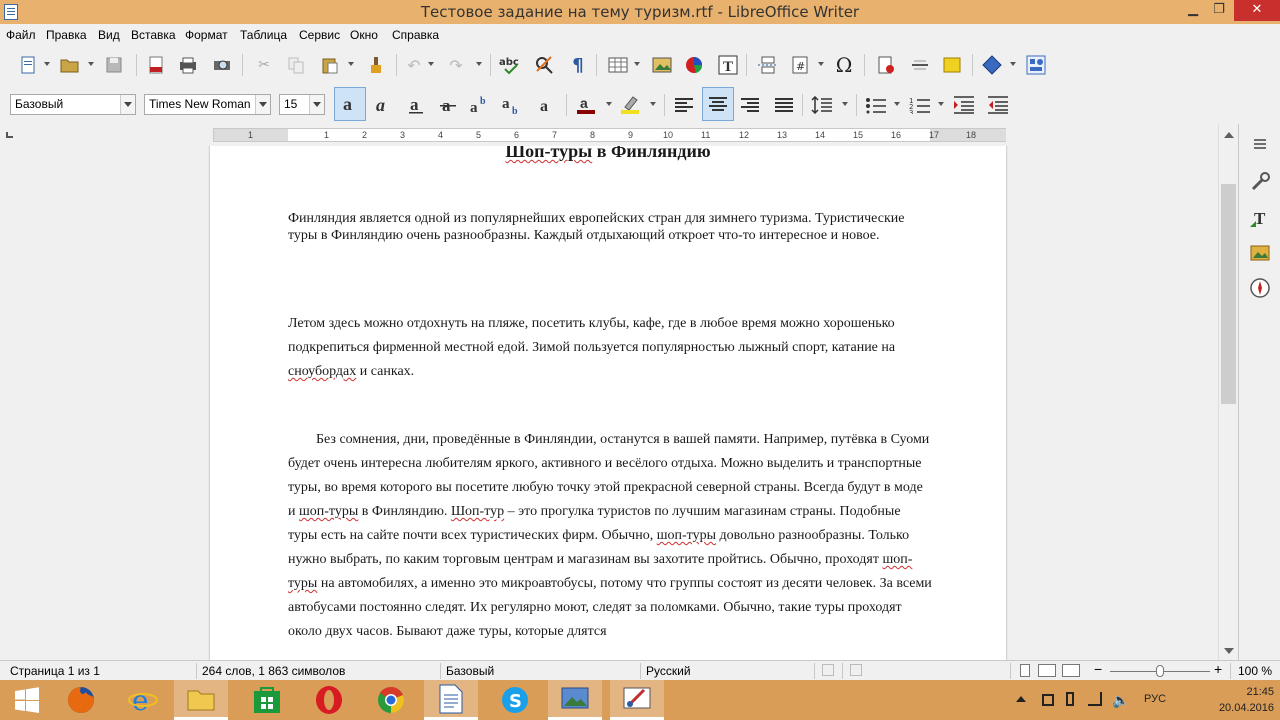 This screenshot has height=720, width=1280. What do you see at coordinates (1193, 10) in the screenshot?
I see `minimize-button: ▁` at bounding box center [1193, 10].